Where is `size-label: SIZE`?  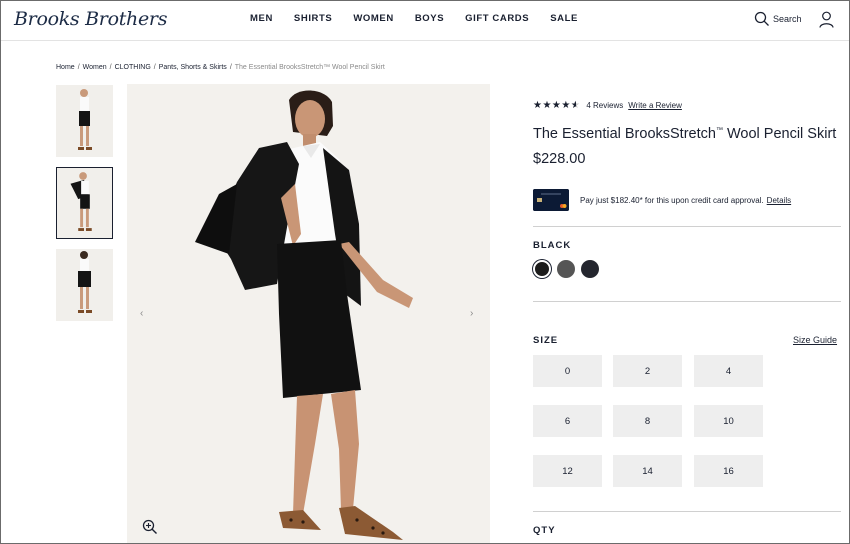 size-label: SIZE is located at coordinates (546, 340).